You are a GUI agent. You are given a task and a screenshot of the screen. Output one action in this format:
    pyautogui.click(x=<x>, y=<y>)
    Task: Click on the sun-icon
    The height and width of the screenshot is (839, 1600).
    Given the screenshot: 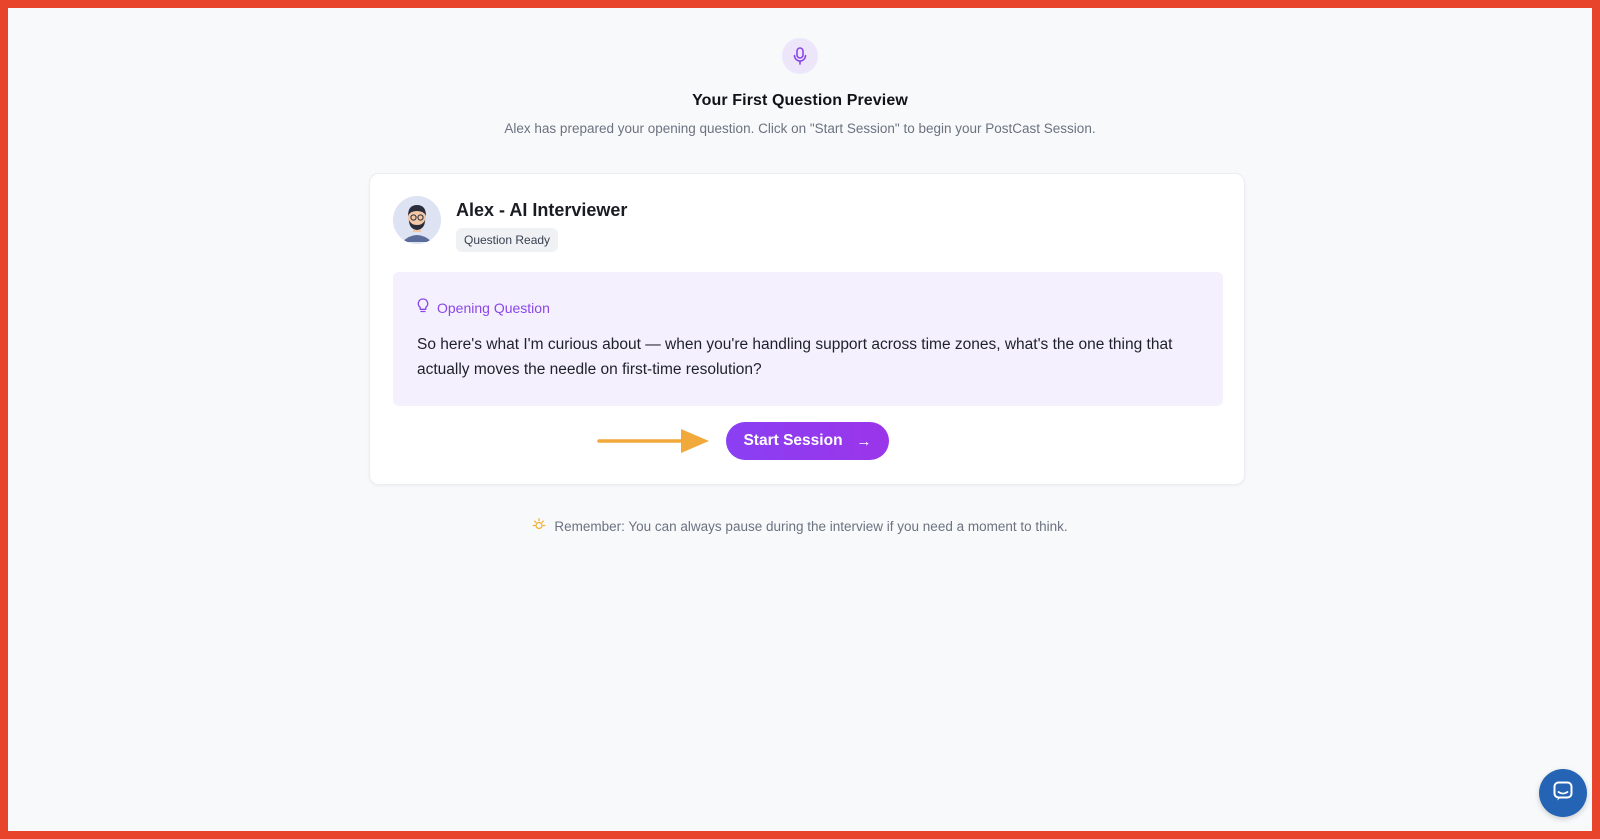 What is the action you would take?
    pyautogui.click(x=539, y=526)
    